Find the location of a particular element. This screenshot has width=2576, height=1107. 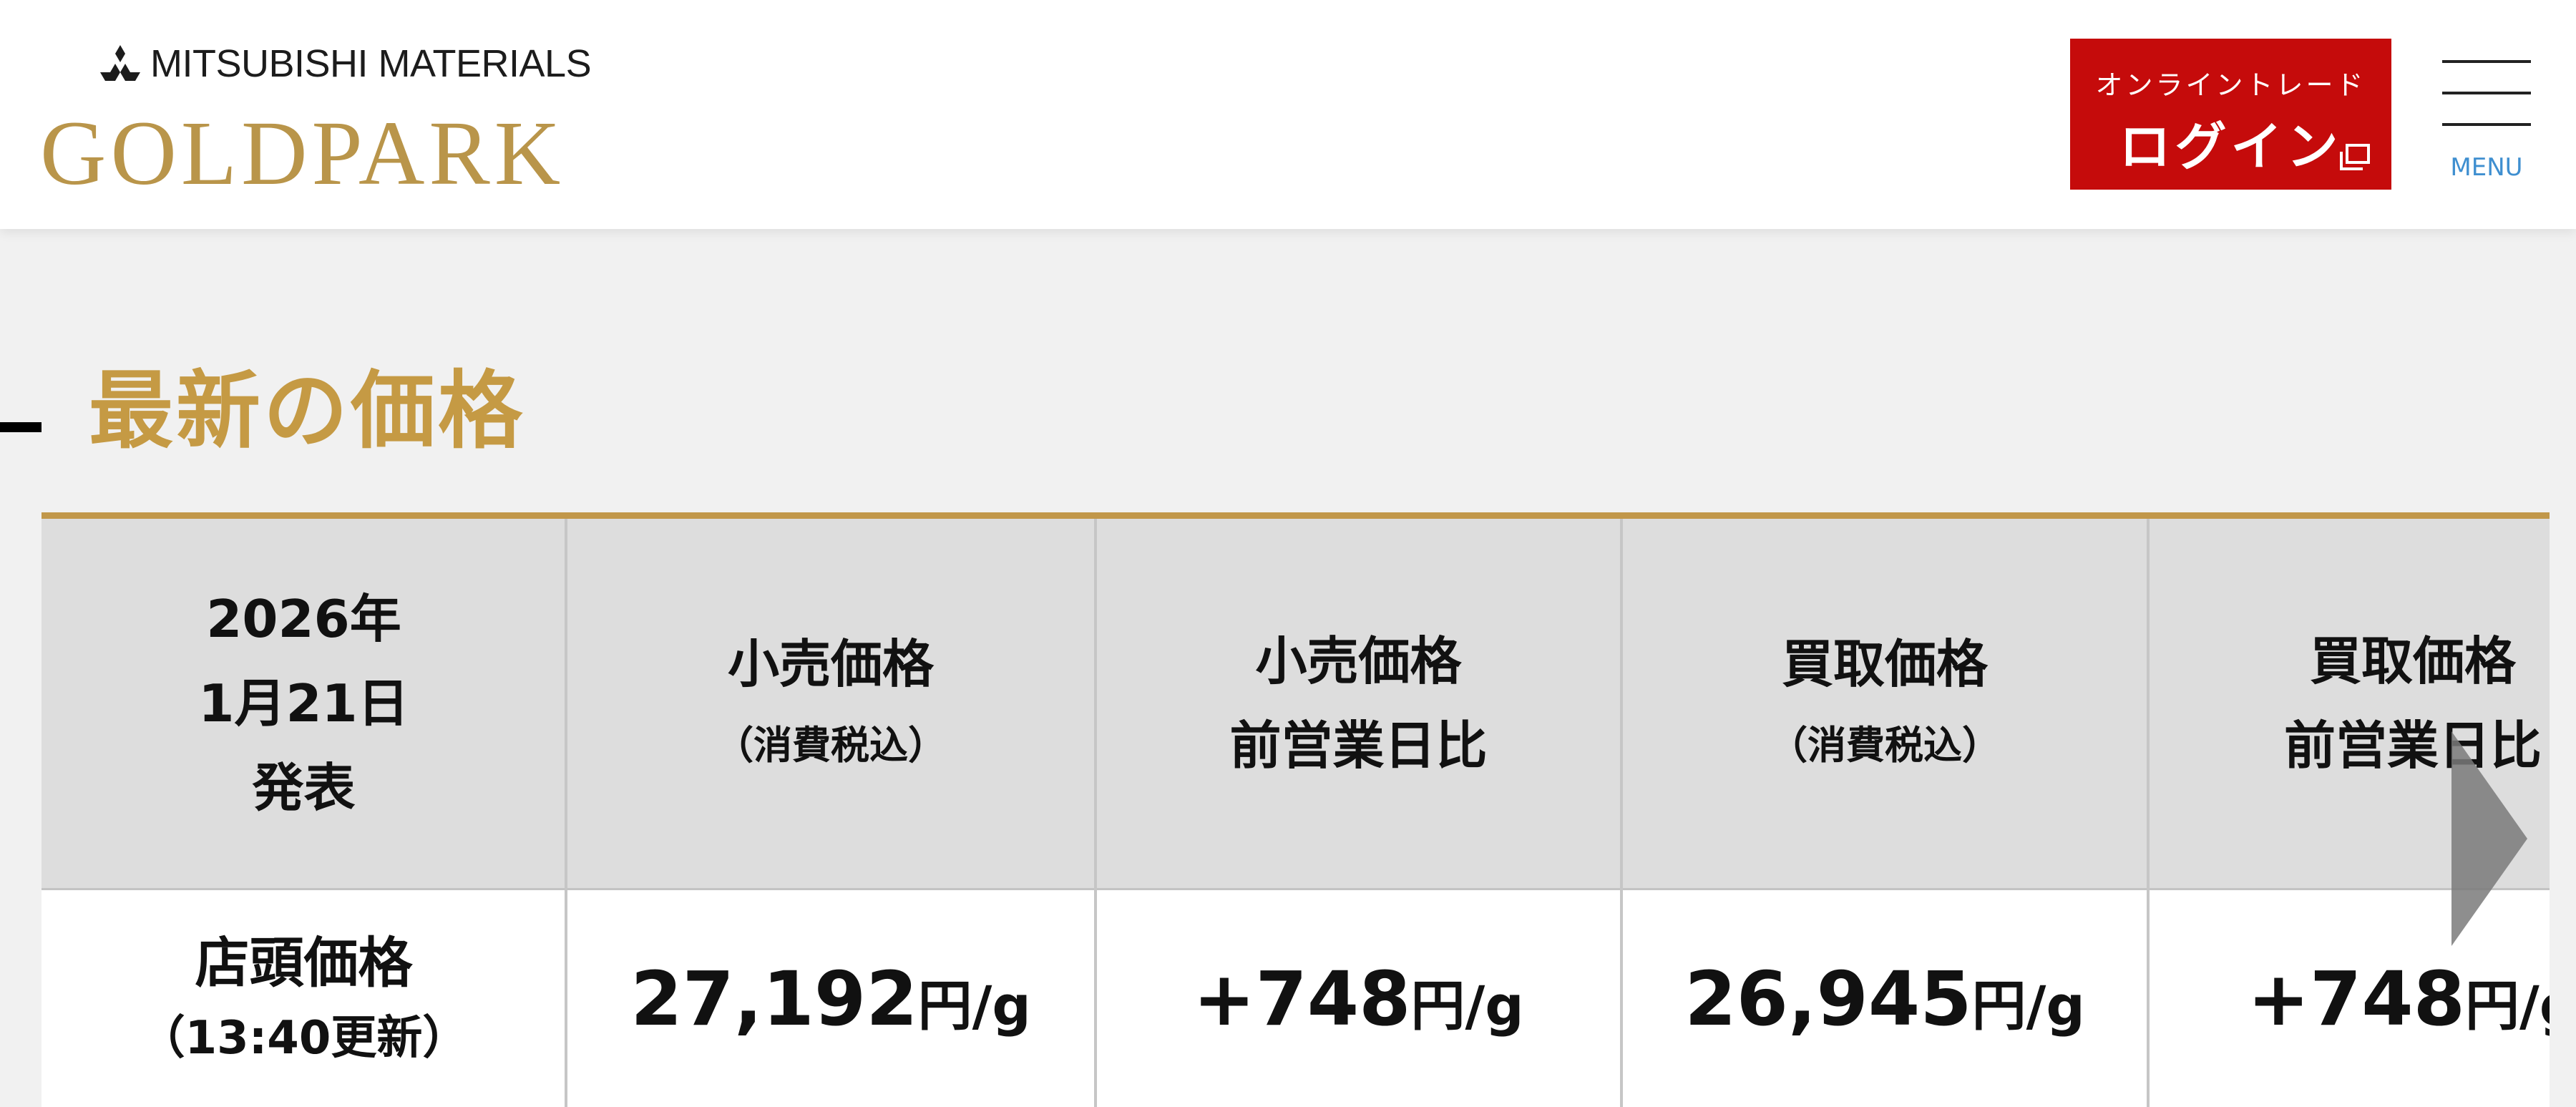

header-retail-change: 小売価格 前営業日比 is located at coordinates (1358, 703).